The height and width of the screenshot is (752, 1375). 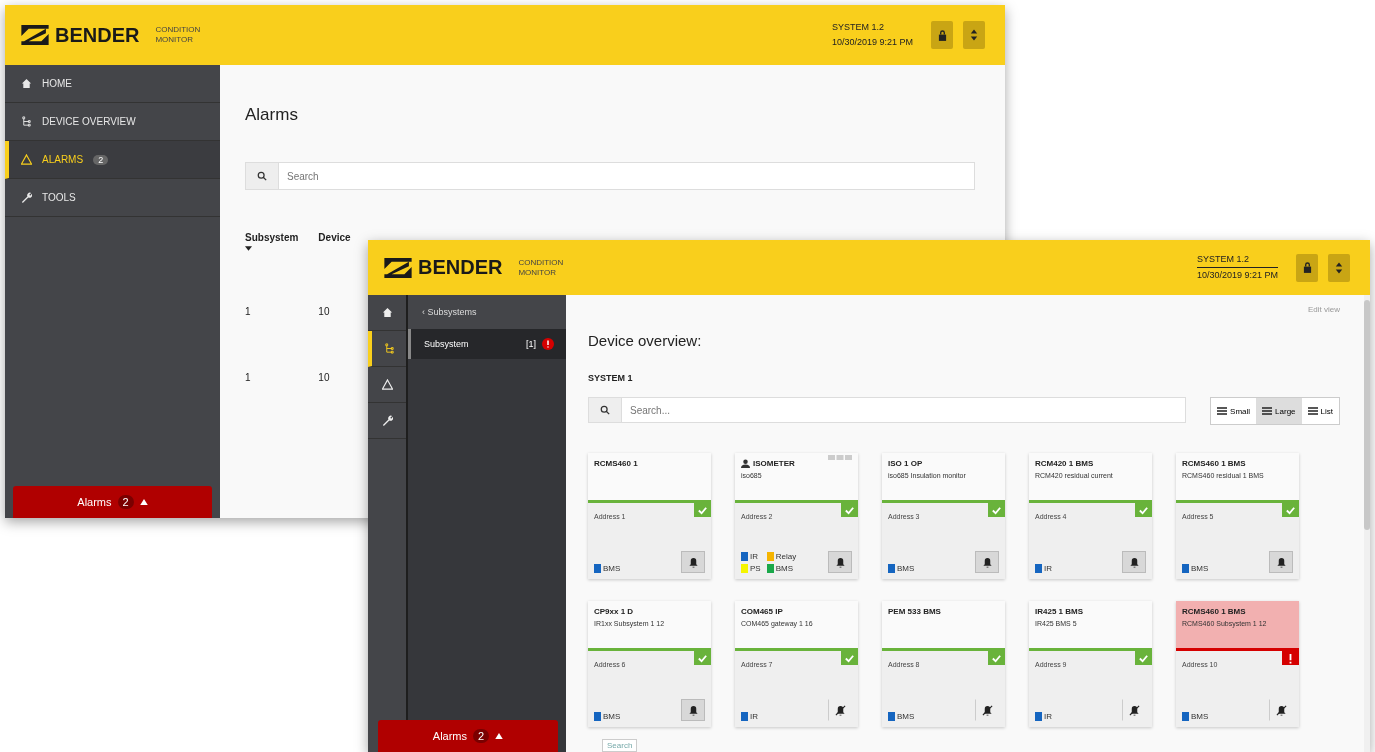 What do you see at coordinates (1059, 611) in the screenshot?
I see `device-name: IR425 1 BMS` at bounding box center [1059, 611].